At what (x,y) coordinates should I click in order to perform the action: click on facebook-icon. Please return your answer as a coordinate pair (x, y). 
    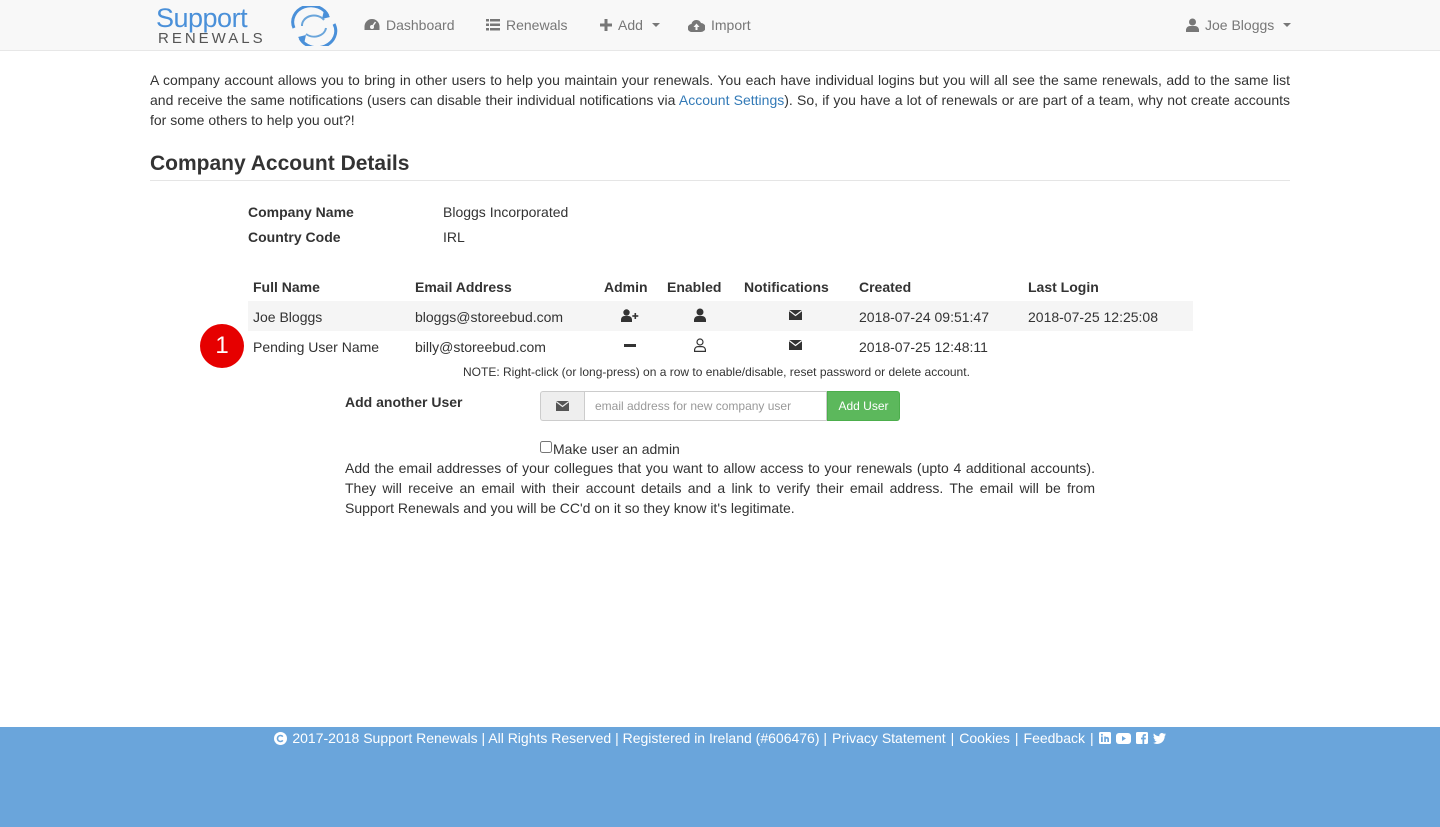
    Looking at the image, I should click on (1141, 738).